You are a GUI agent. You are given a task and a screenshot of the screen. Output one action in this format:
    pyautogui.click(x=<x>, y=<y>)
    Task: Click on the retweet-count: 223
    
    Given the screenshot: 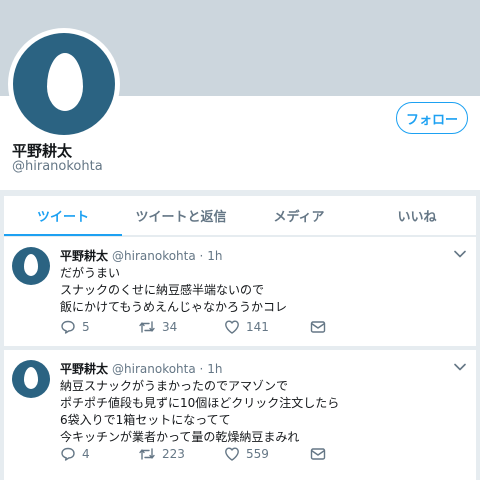 What is the action you would take?
    pyautogui.click(x=173, y=454)
    